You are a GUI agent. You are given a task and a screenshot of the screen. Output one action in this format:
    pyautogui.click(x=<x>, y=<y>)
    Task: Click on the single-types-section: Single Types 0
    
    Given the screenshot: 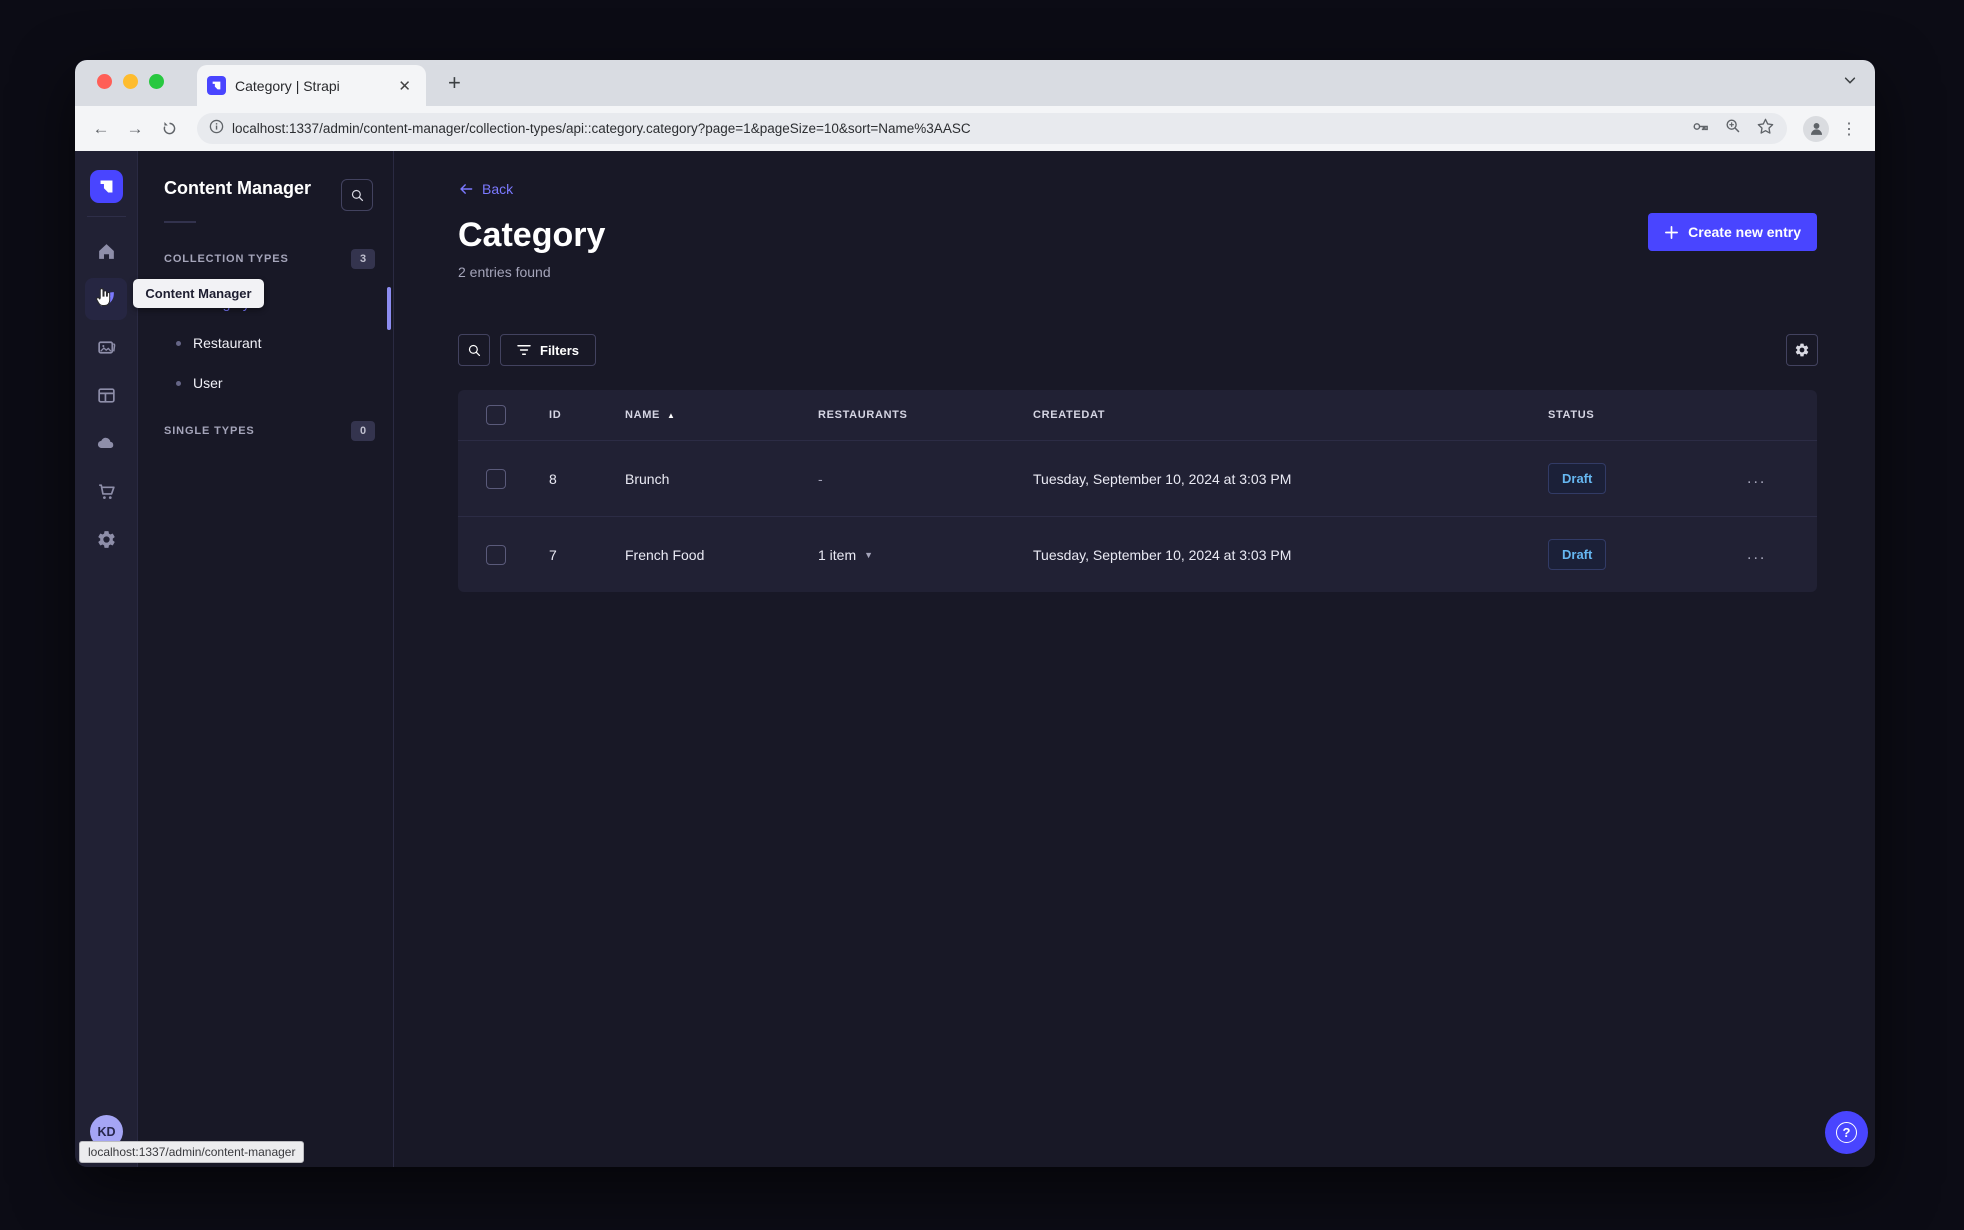 What is the action you would take?
    pyautogui.click(x=278, y=431)
    